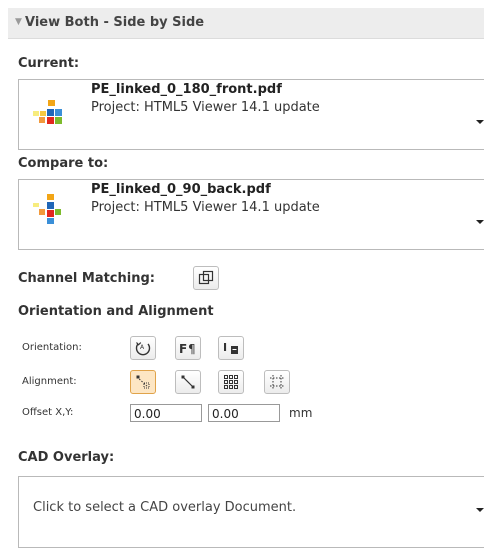  What do you see at coordinates (244, 413) in the screenshot?
I see `offset-y-input: 0.00` at bounding box center [244, 413].